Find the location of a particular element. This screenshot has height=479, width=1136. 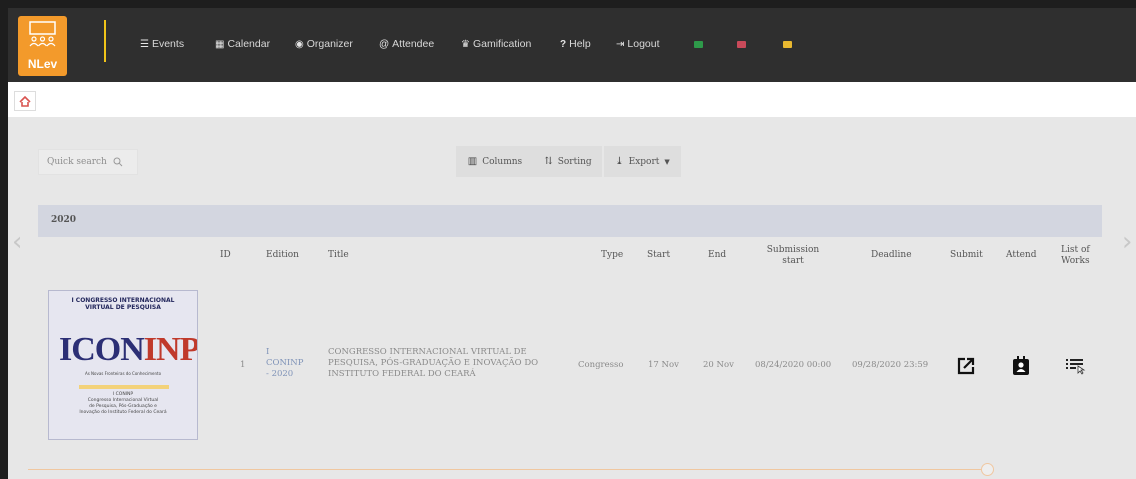

external-link-icon is located at coordinates (966, 366).